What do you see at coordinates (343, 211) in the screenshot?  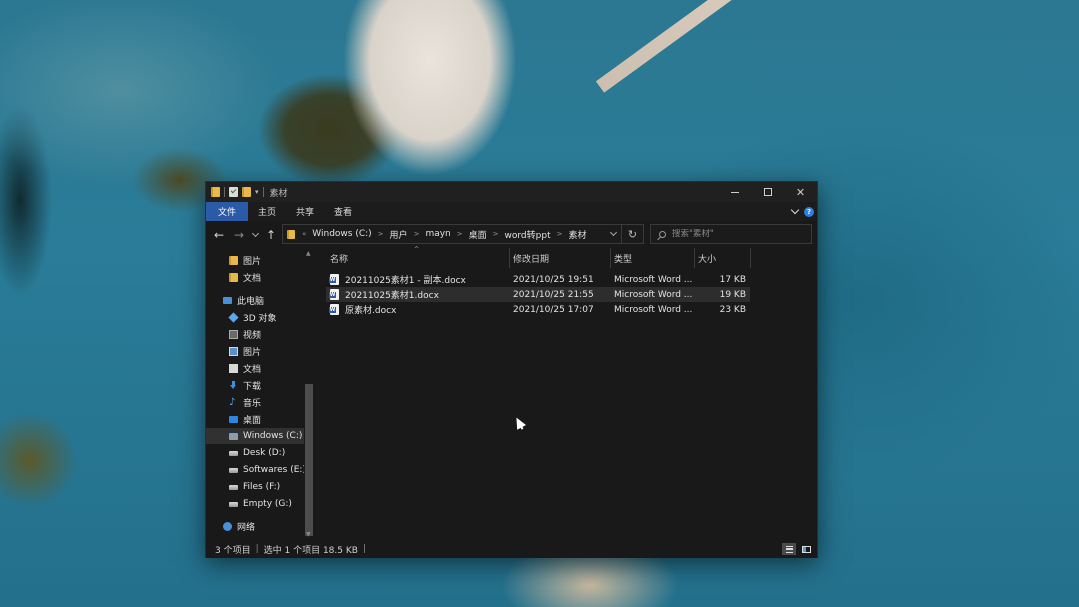 I see `tab-view: 查看` at bounding box center [343, 211].